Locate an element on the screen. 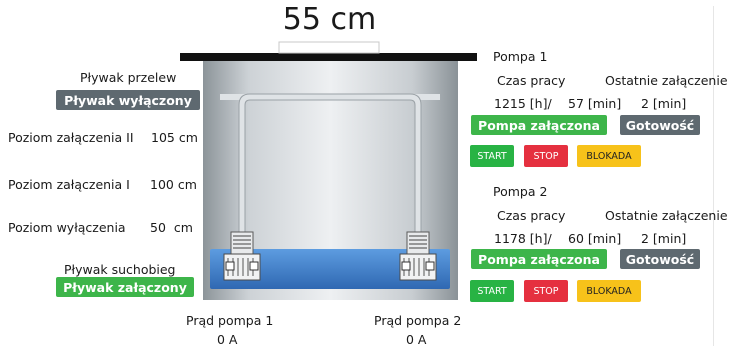 The height and width of the screenshot is (351, 733). level-on-1-label: Poziom załączenia I is located at coordinates (69, 184).